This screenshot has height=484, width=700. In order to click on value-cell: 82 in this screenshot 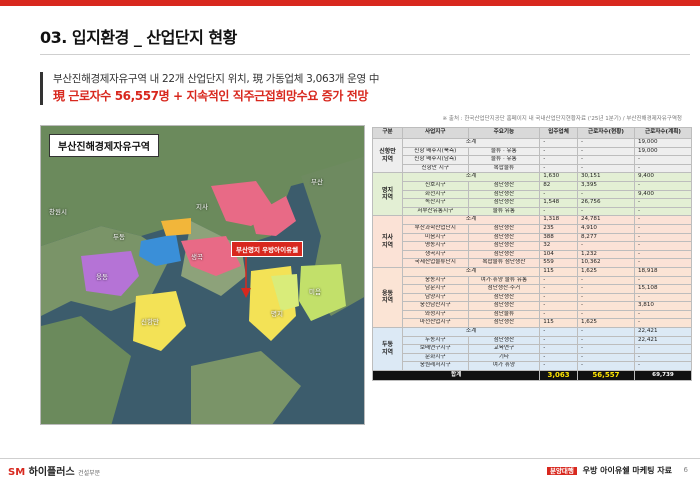, I will do `click(558, 185)`.